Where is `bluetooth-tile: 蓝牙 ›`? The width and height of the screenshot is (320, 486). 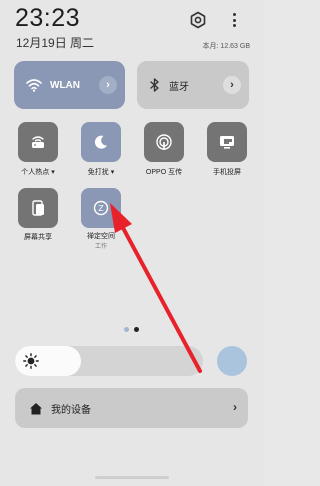 bluetooth-tile: 蓝牙 › is located at coordinates (193, 85).